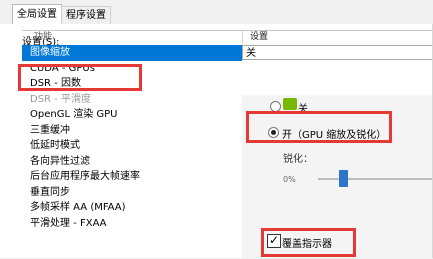 Image resolution: width=433 pixels, height=259 pixels. I want to click on feature-row-image-scaling: 图像缩放, so click(132, 53).